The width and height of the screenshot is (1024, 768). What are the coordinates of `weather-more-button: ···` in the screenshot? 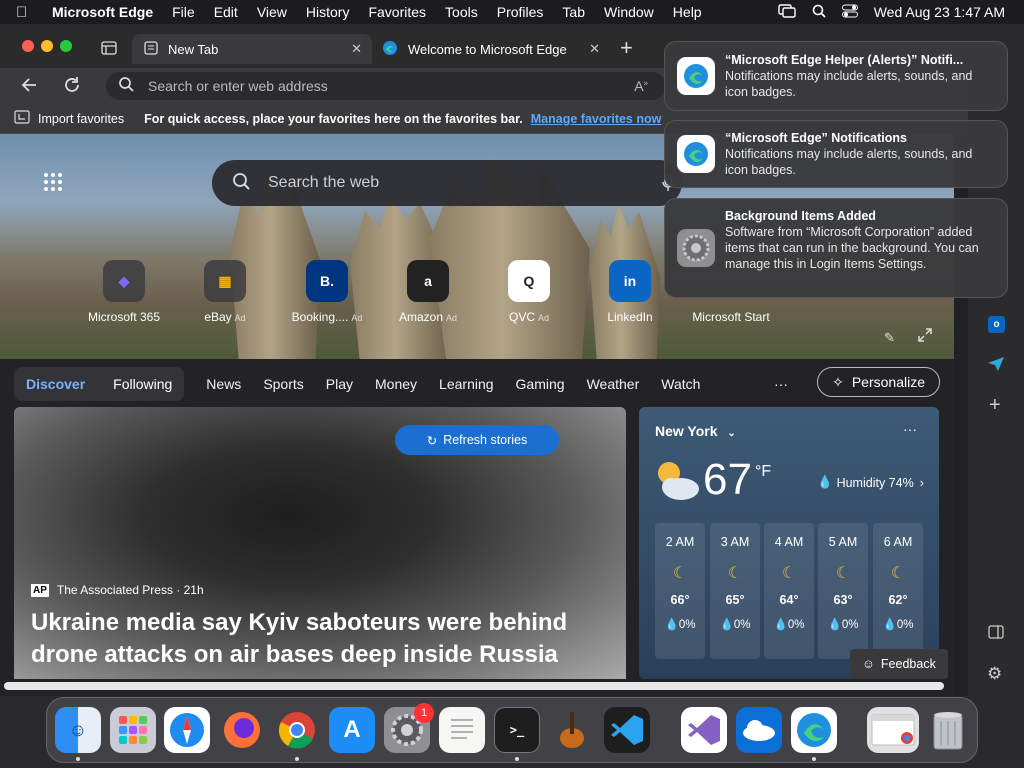 It's located at (910, 429).